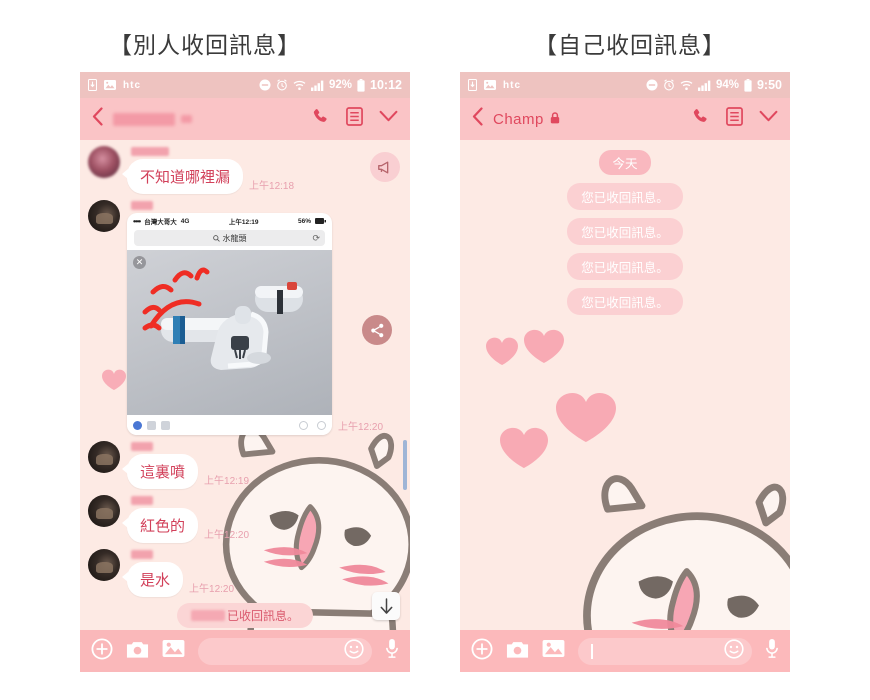 This screenshot has height=700, width=870. Describe the element at coordinates (316, 238) in the screenshot. I see `reload-icon: ⟳` at that location.